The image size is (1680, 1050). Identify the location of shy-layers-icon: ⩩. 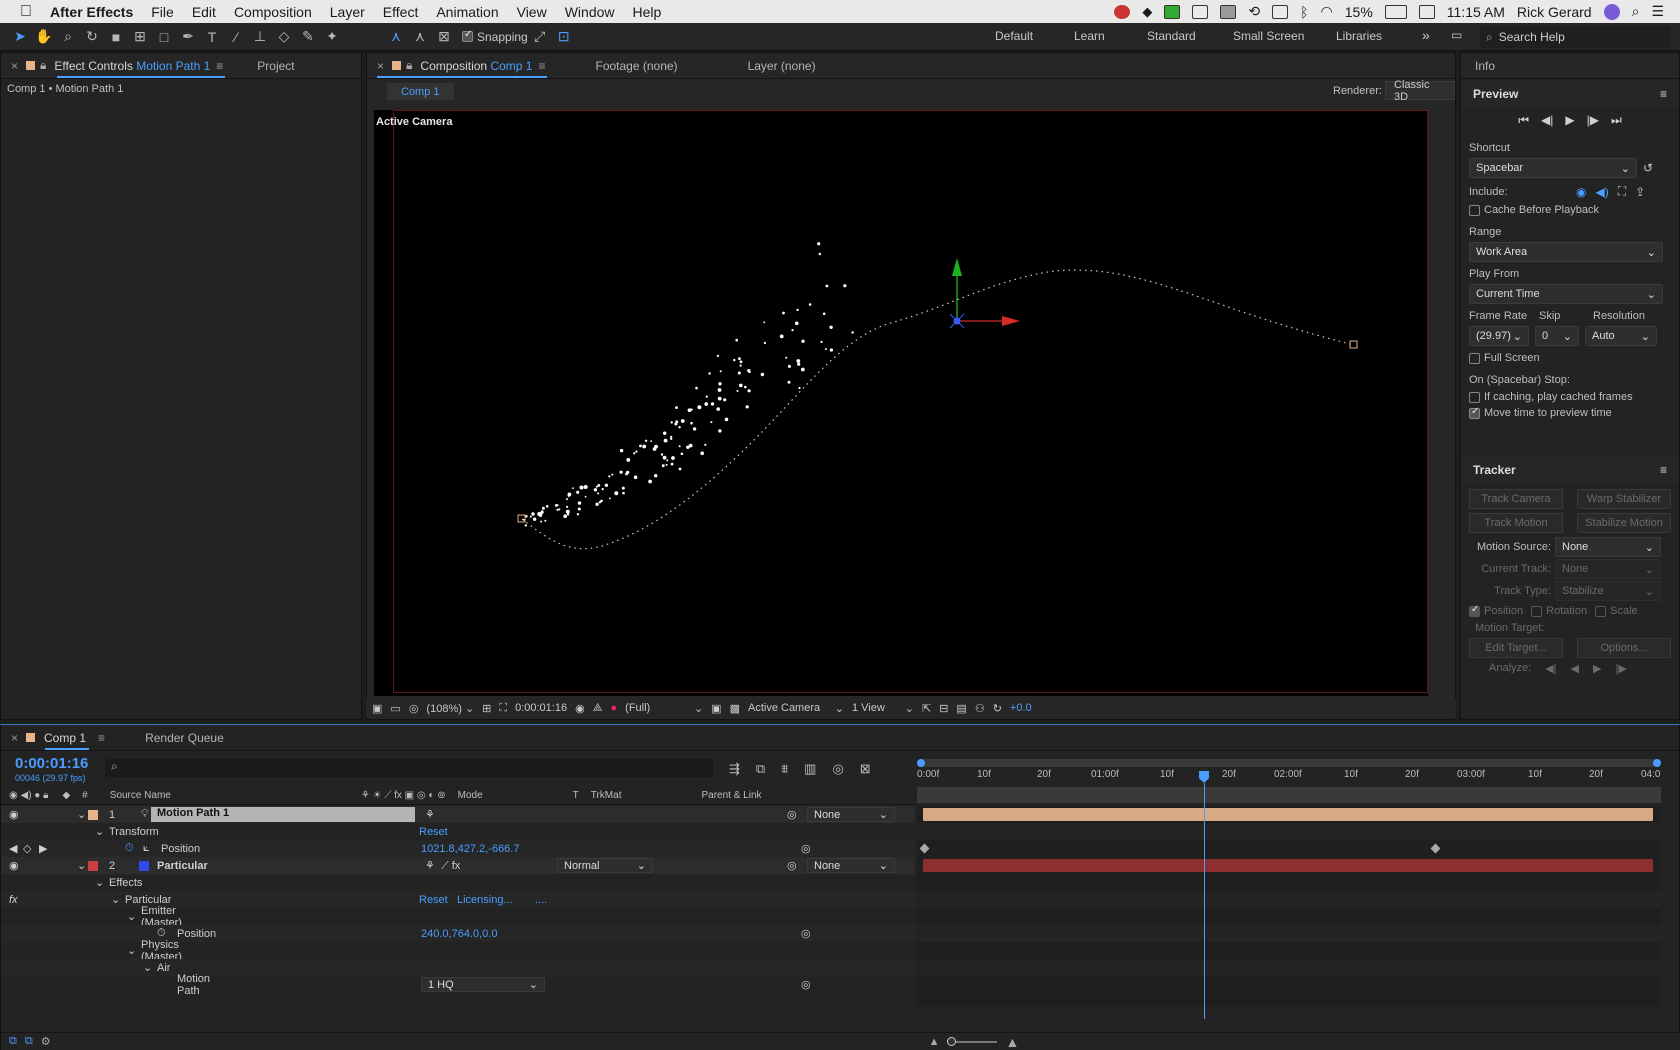
(784, 769).